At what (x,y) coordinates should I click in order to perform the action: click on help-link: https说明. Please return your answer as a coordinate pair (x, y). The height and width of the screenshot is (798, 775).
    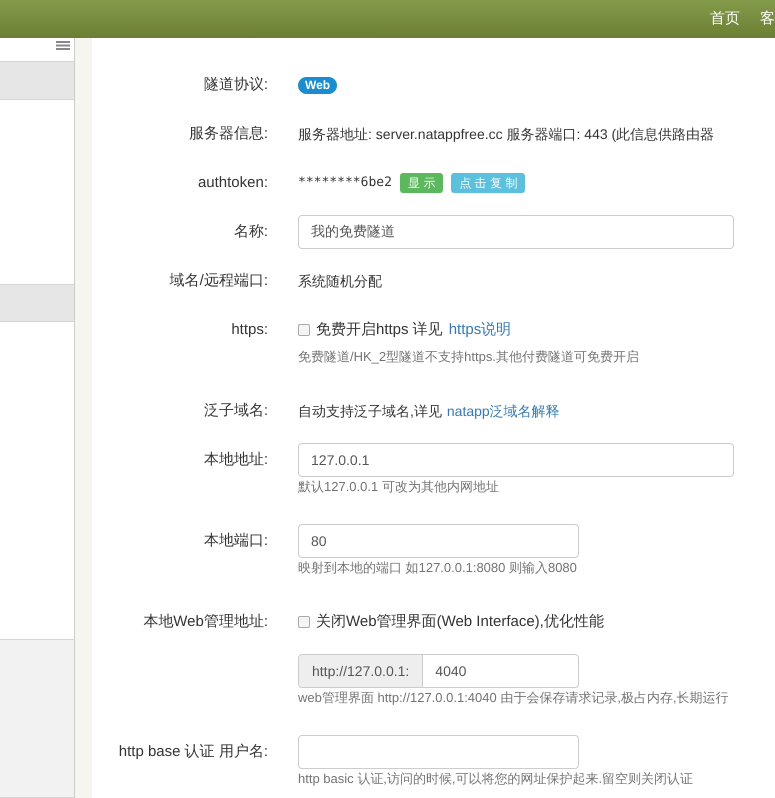
    Looking at the image, I should click on (480, 330).